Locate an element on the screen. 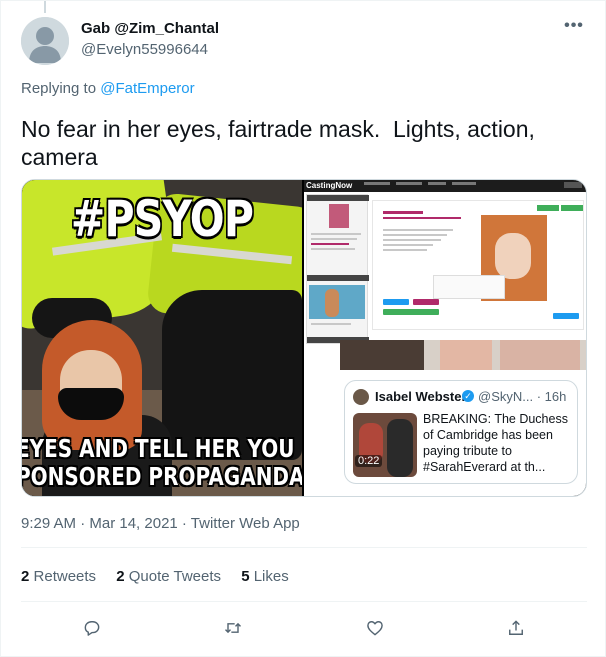  casting-profile-card is located at coordinates (478, 265).